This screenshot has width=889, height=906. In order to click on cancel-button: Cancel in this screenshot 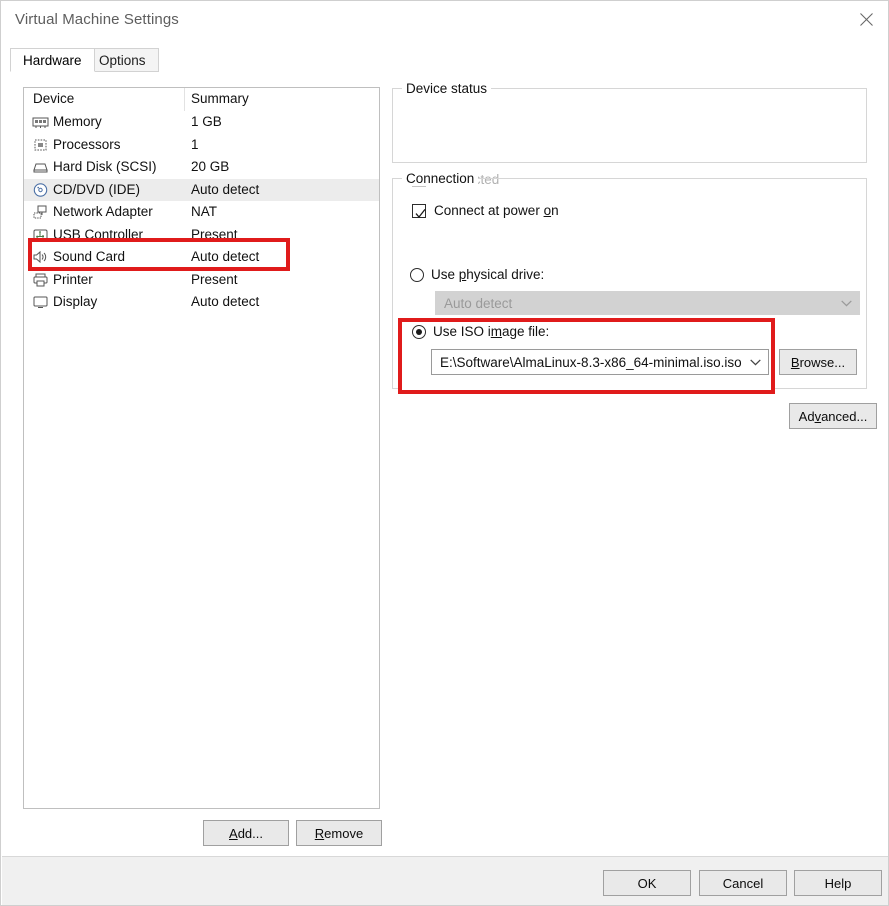, I will do `click(743, 883)`.